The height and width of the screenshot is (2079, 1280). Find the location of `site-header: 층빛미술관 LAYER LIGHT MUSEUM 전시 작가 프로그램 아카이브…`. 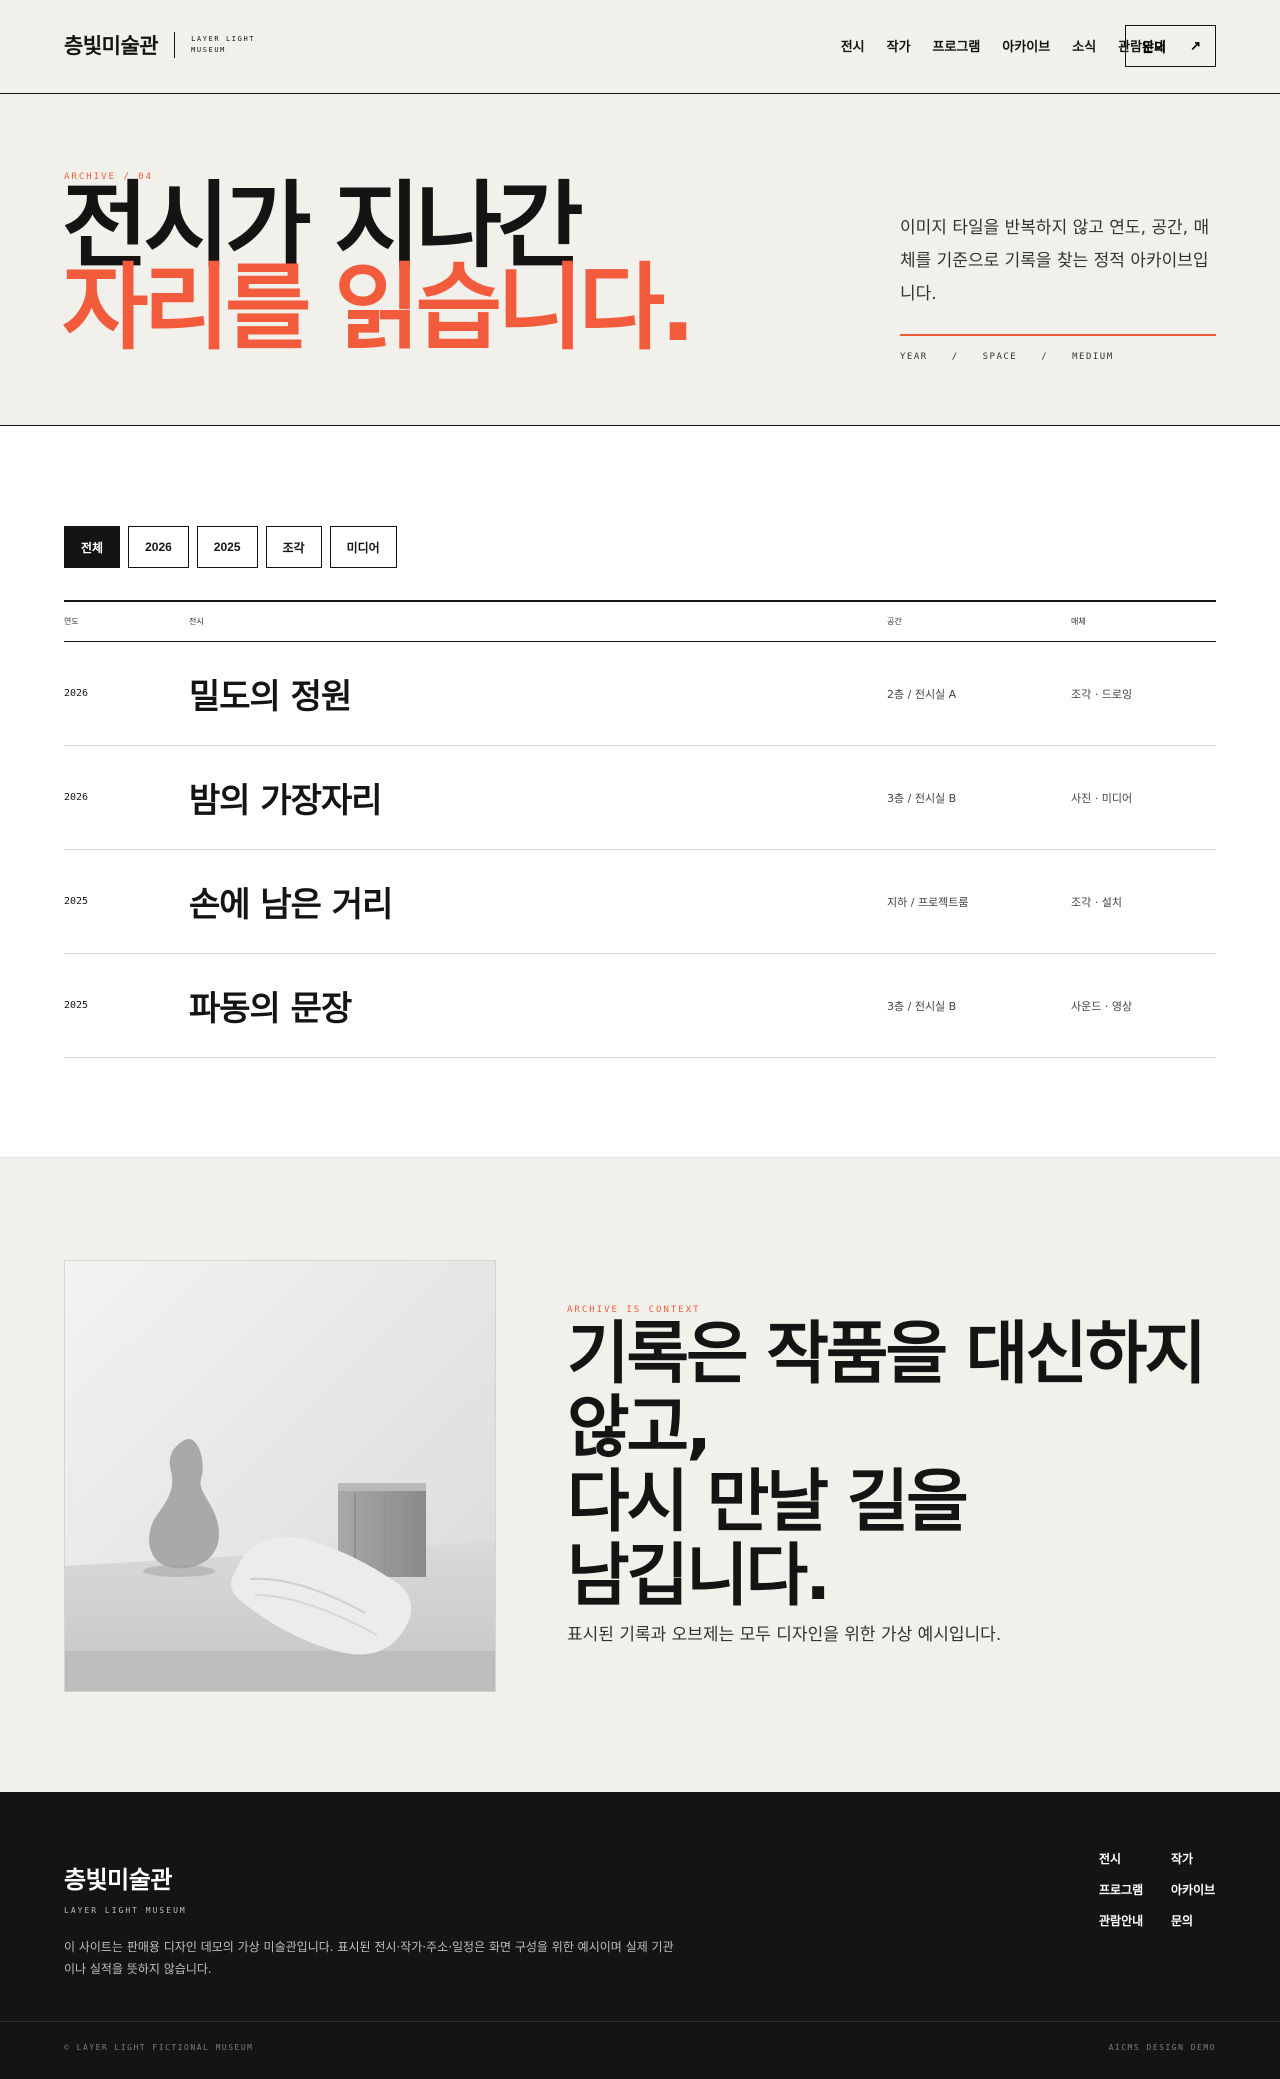

site-header: 층빛미술관 LAYER LIGHT MUSEUM 전시 작가 프로그램 아카이브… is located at coordinates (640, 47).